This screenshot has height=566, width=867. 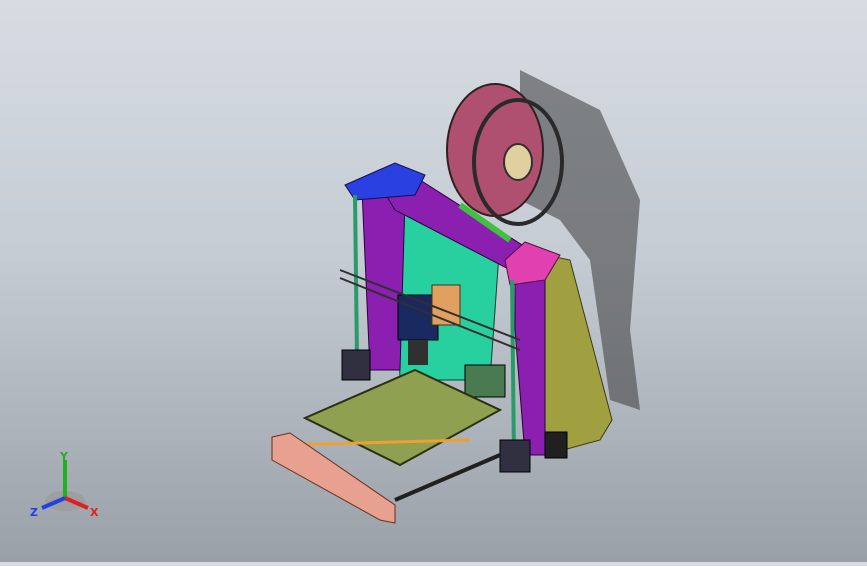 What do you see at coordinates (556, 445) in the screenshot?
I see `power-socket` at bounding box center [556, 445].